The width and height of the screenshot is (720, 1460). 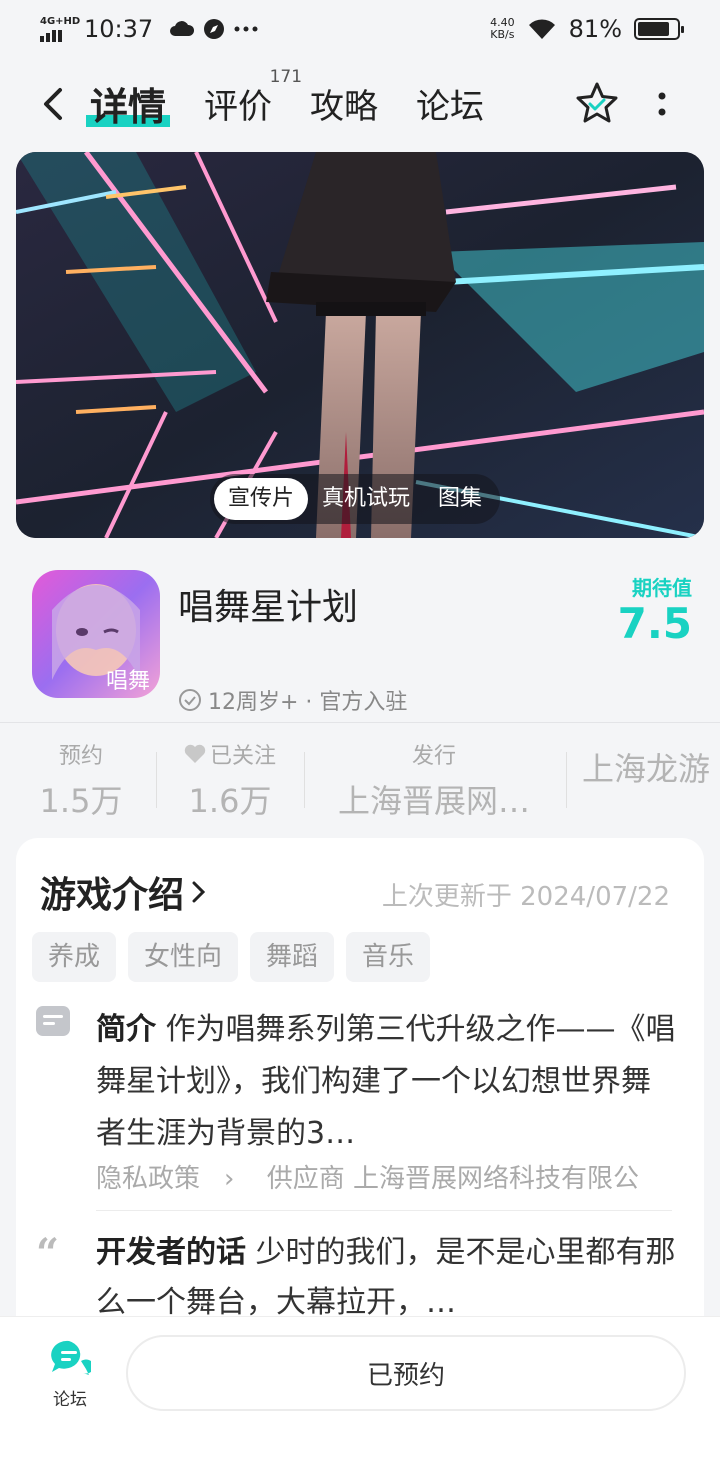 What do you see at coordinates (128, 103) in the screenshot?
I see `tab-details: 详情` at bounding box center [128, 103].